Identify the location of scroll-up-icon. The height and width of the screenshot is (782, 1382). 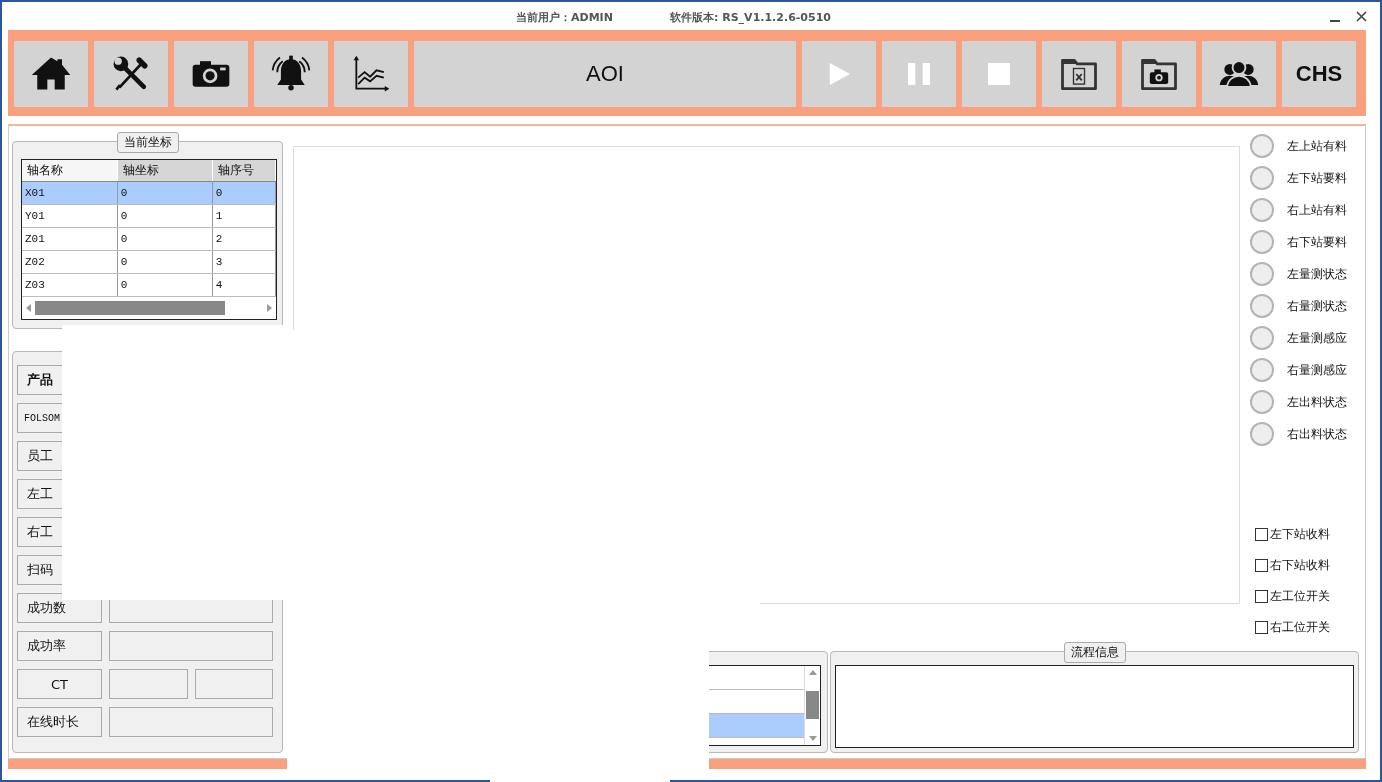
(812, 672).